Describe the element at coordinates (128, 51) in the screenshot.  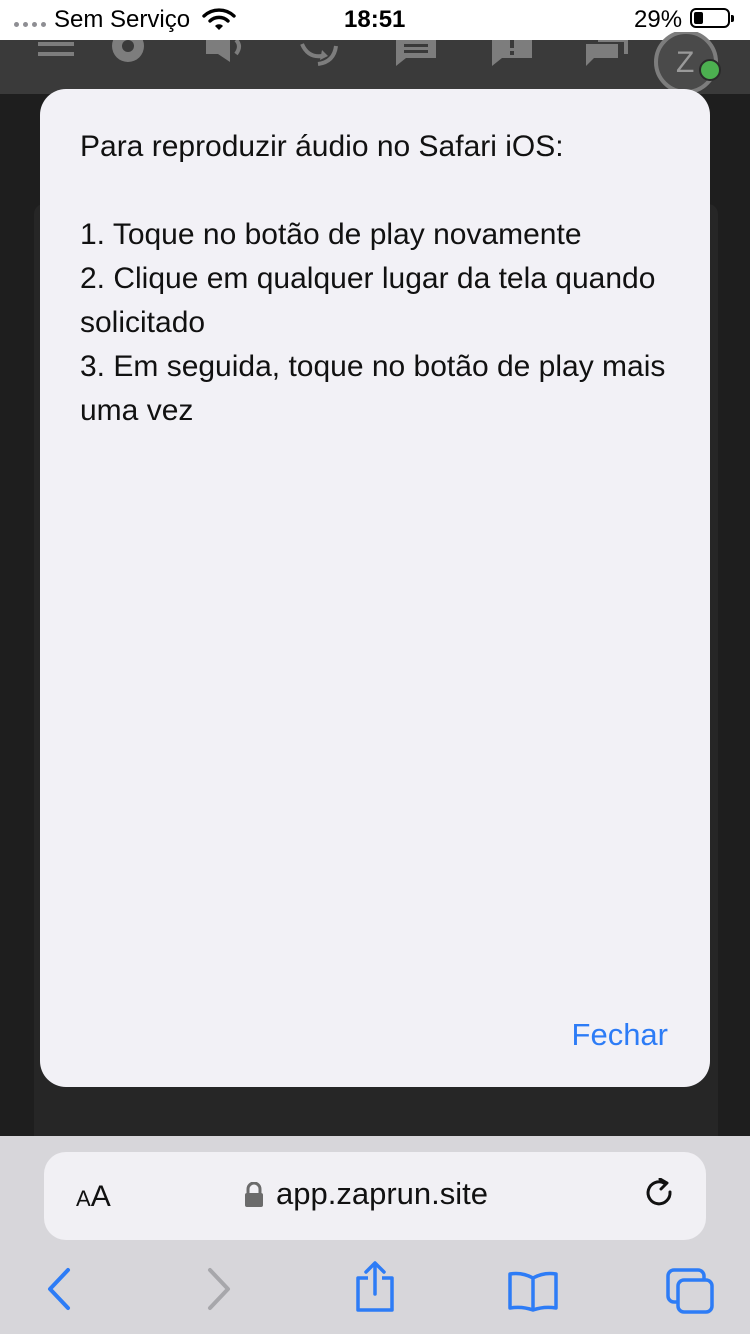
I see `gear-icon` at that location.